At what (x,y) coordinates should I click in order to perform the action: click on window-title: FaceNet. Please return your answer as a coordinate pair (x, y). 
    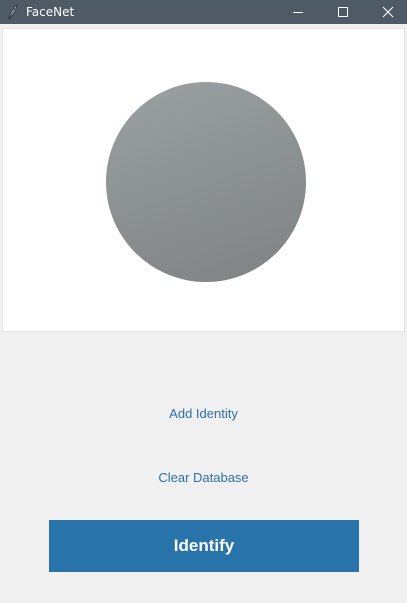
    Looking at the image, I should click on (50, 12).